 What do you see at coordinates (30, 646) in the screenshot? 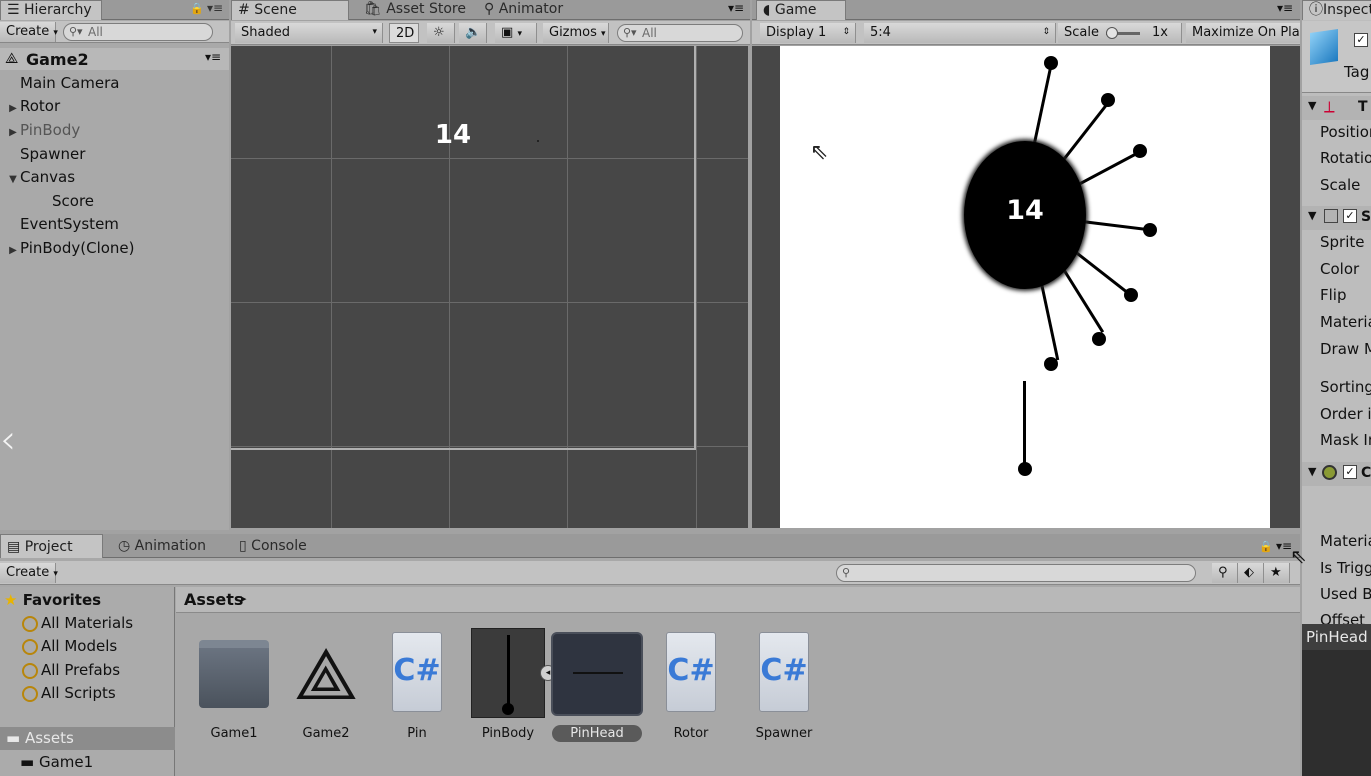
I see `saved-search-icon` at bounding box center [30, 646].